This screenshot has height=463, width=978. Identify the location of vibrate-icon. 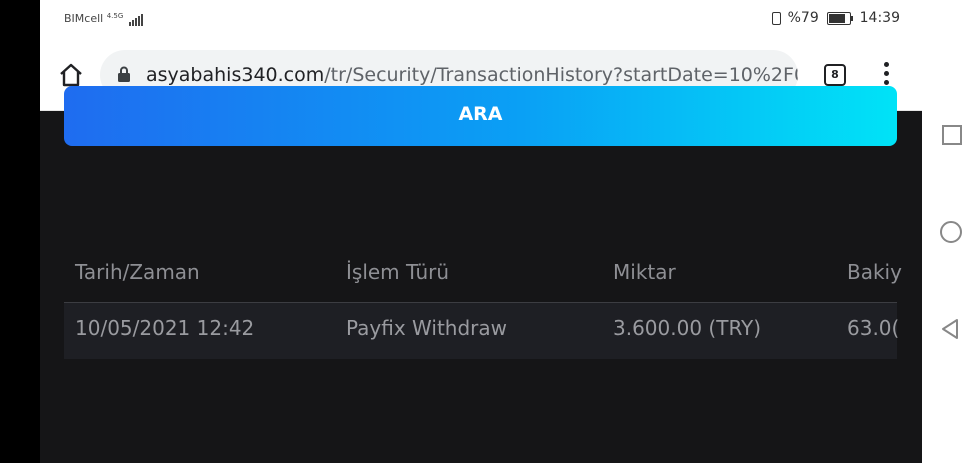
(777, 18).